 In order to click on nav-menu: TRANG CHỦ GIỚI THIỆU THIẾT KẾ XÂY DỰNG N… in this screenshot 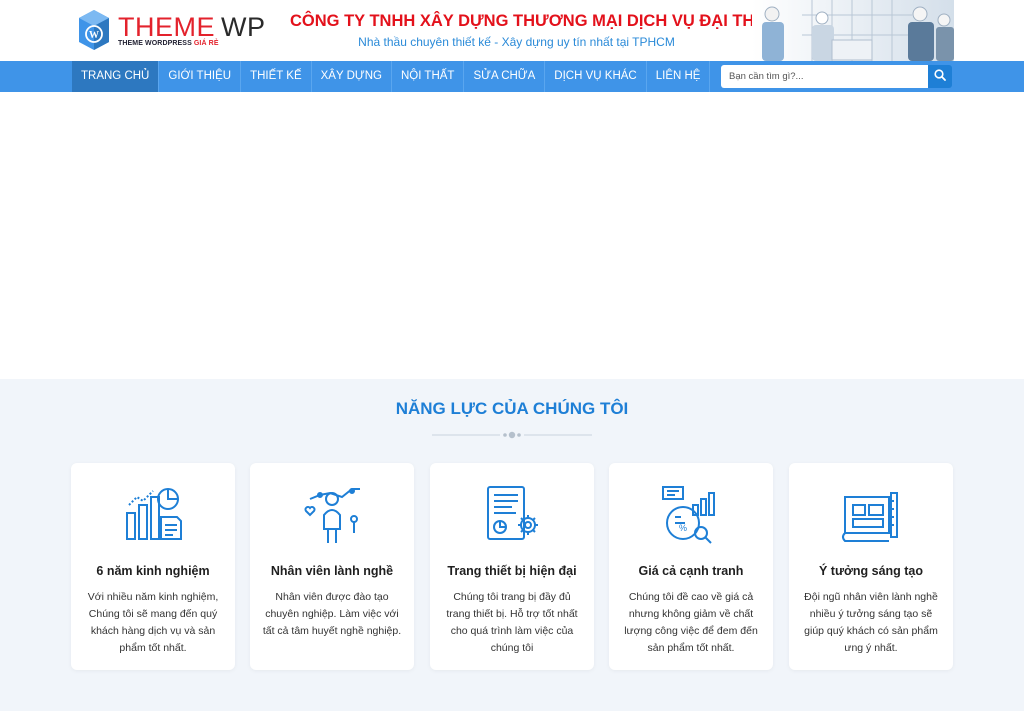, I will do `click(391, 76)`.